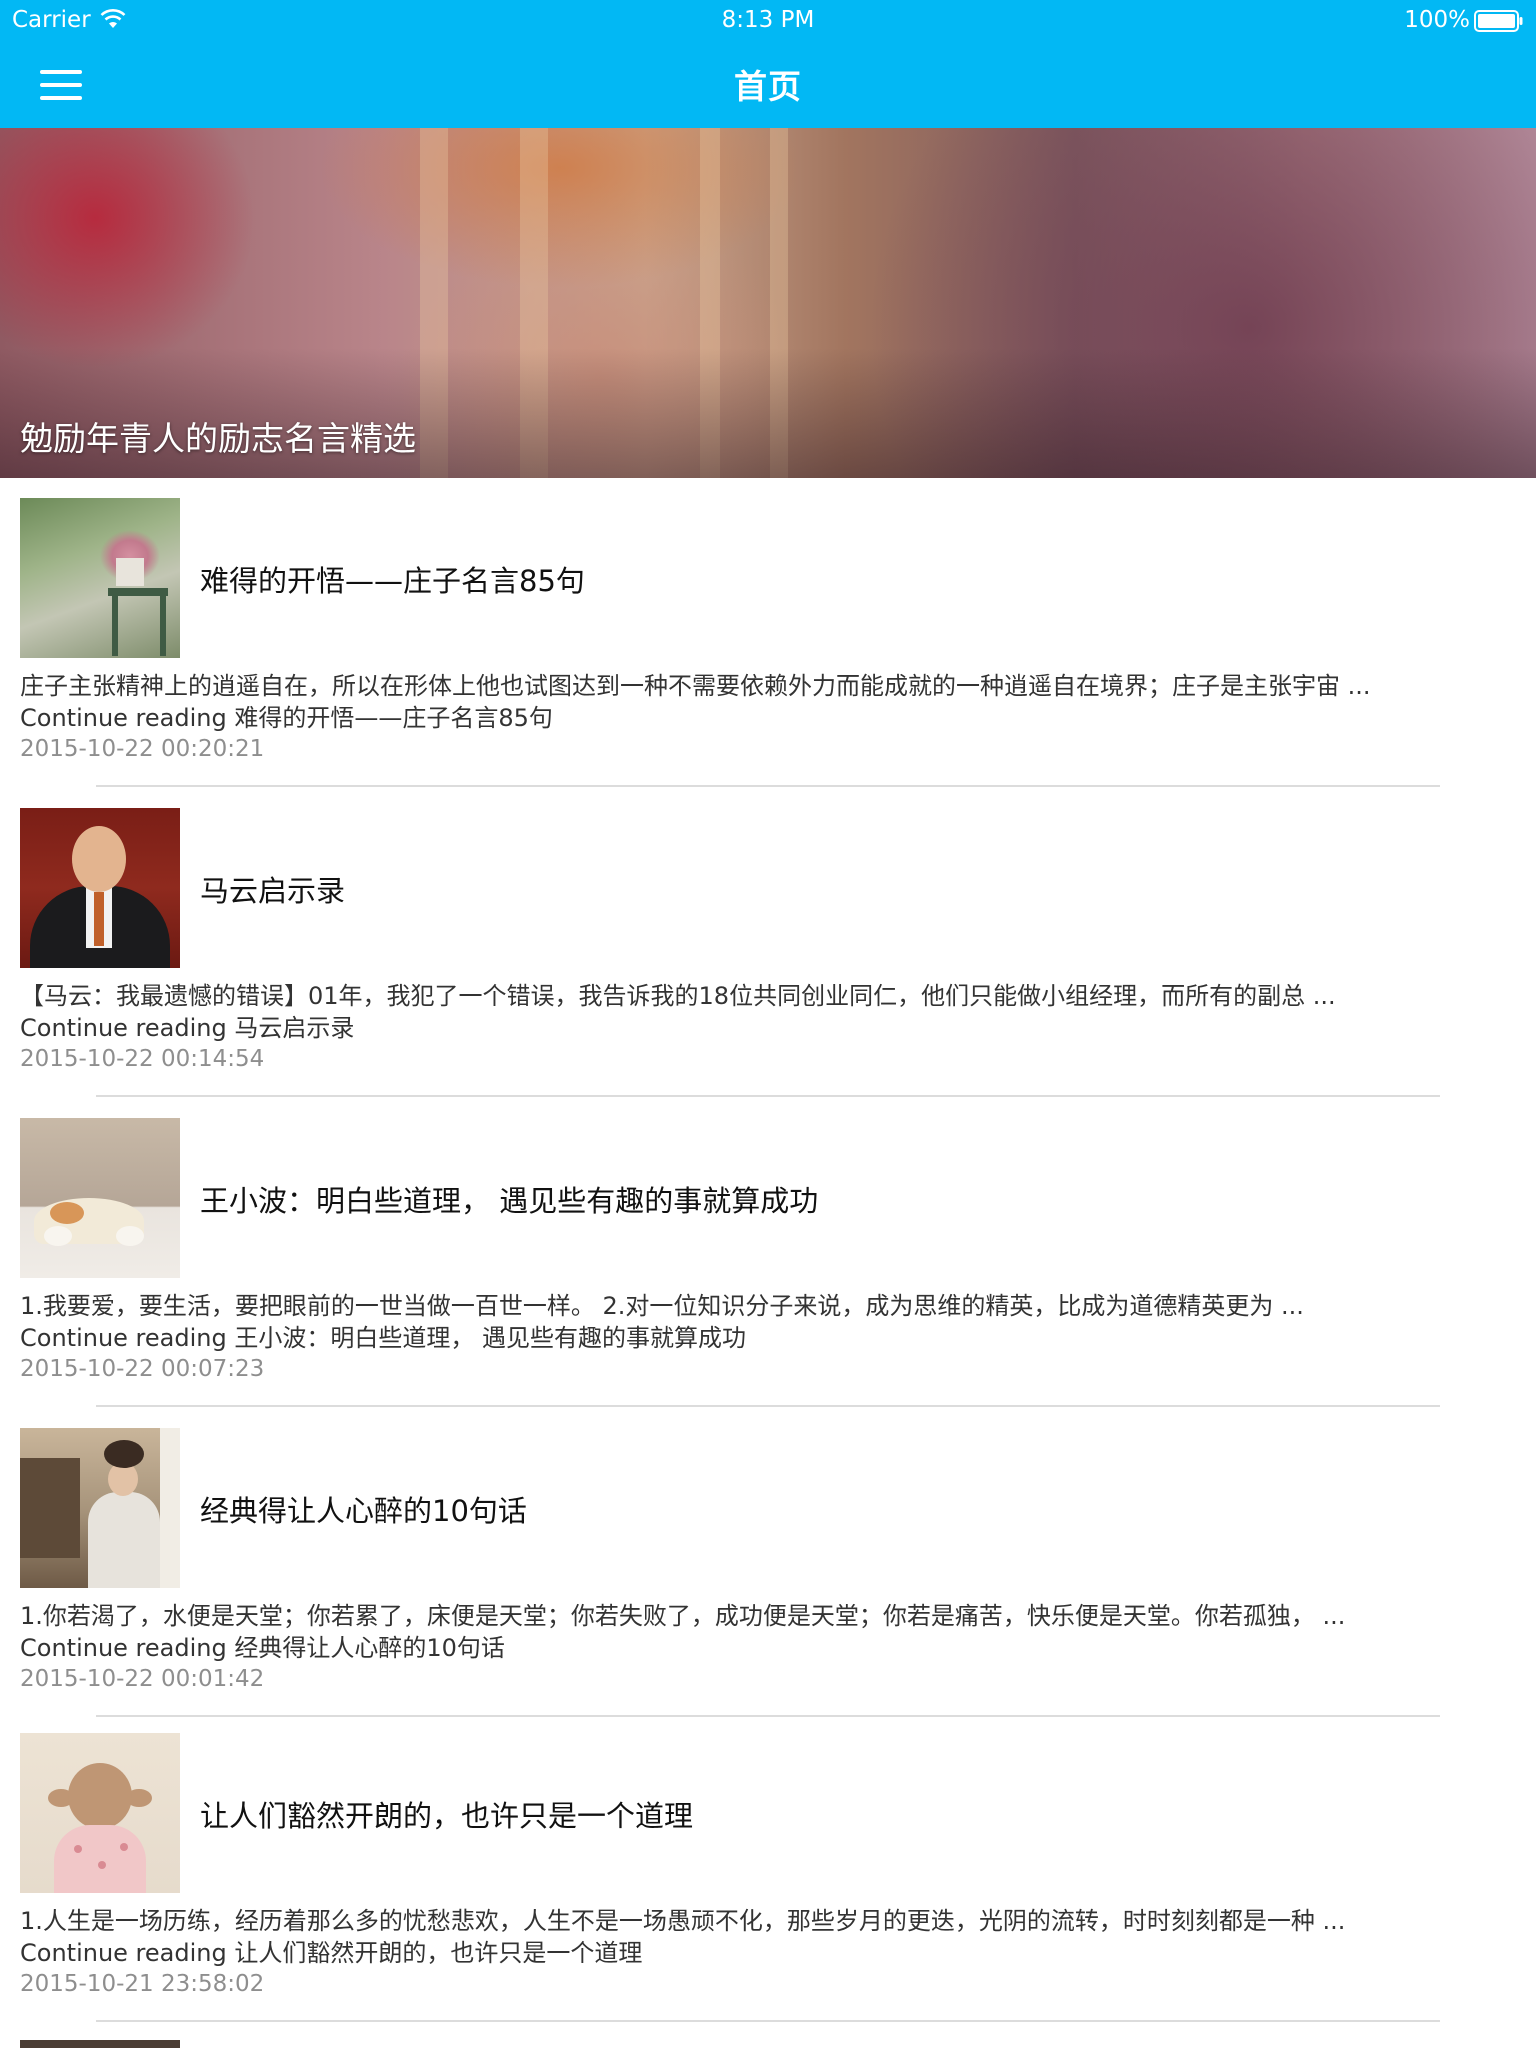 Image resolution: width=1536 pixels, height=2048 pixels. I want to click on article-title: 王小波：明白些道理， 遇见些有趣的事就算成功, so click(509, 1201).